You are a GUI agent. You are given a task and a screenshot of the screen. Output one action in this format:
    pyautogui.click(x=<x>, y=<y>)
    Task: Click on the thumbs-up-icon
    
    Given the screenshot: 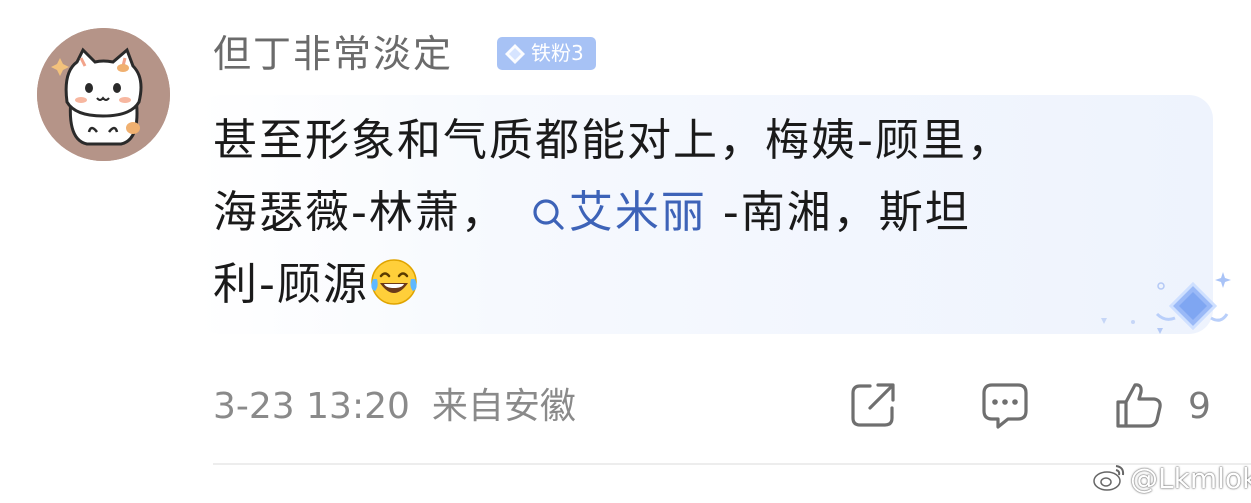 What is the action you would take?
    pyautogui.click(x=1139, y=405)
    